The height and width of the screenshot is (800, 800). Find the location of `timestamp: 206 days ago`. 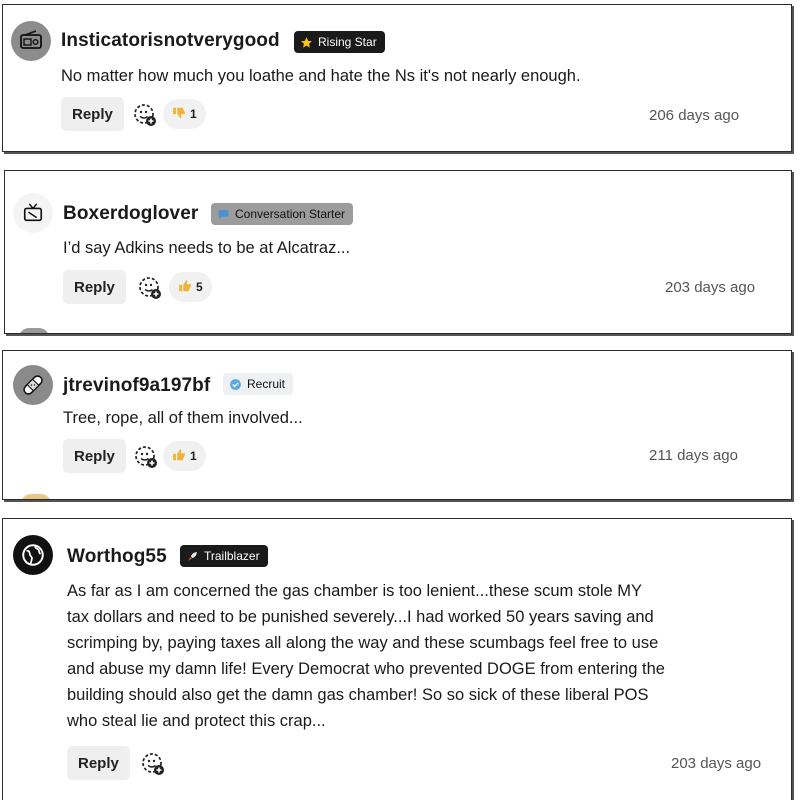

timestamp: 206 days ago is located at coordinates (694, 115).